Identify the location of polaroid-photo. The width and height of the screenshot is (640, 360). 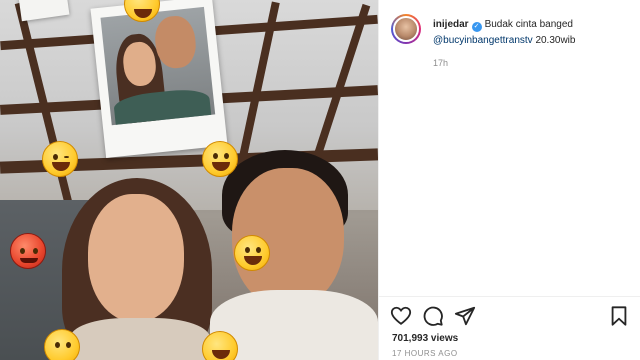
(159, 79).